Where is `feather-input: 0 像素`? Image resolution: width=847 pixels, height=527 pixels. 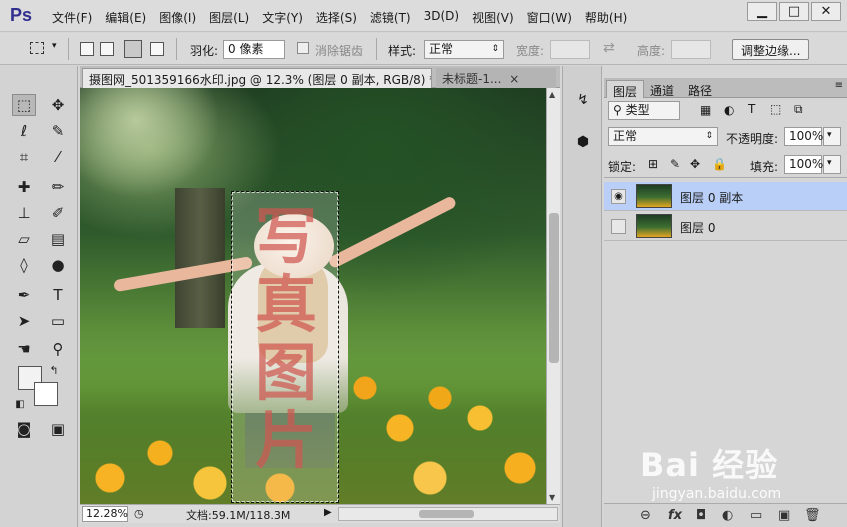
feather-input: 0 像素 is located at coordinates (254, 49).